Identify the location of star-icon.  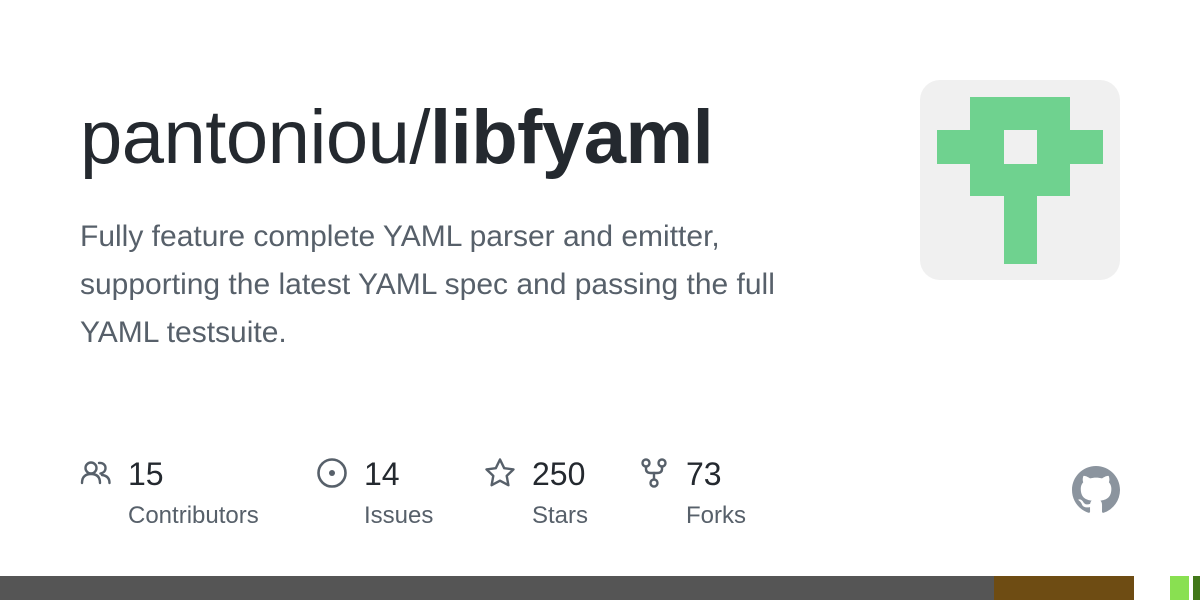
(500, 472).